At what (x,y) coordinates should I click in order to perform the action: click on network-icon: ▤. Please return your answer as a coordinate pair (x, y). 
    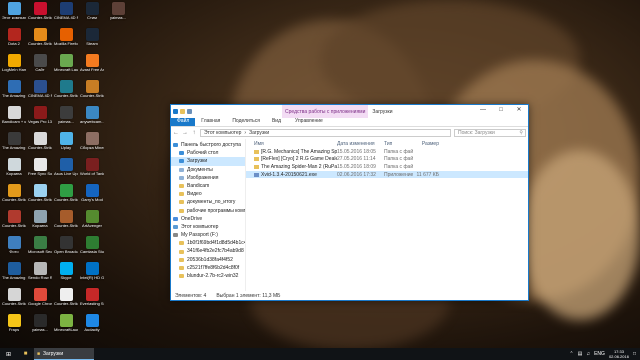
    Looking at the image, I should click on (580, 354).